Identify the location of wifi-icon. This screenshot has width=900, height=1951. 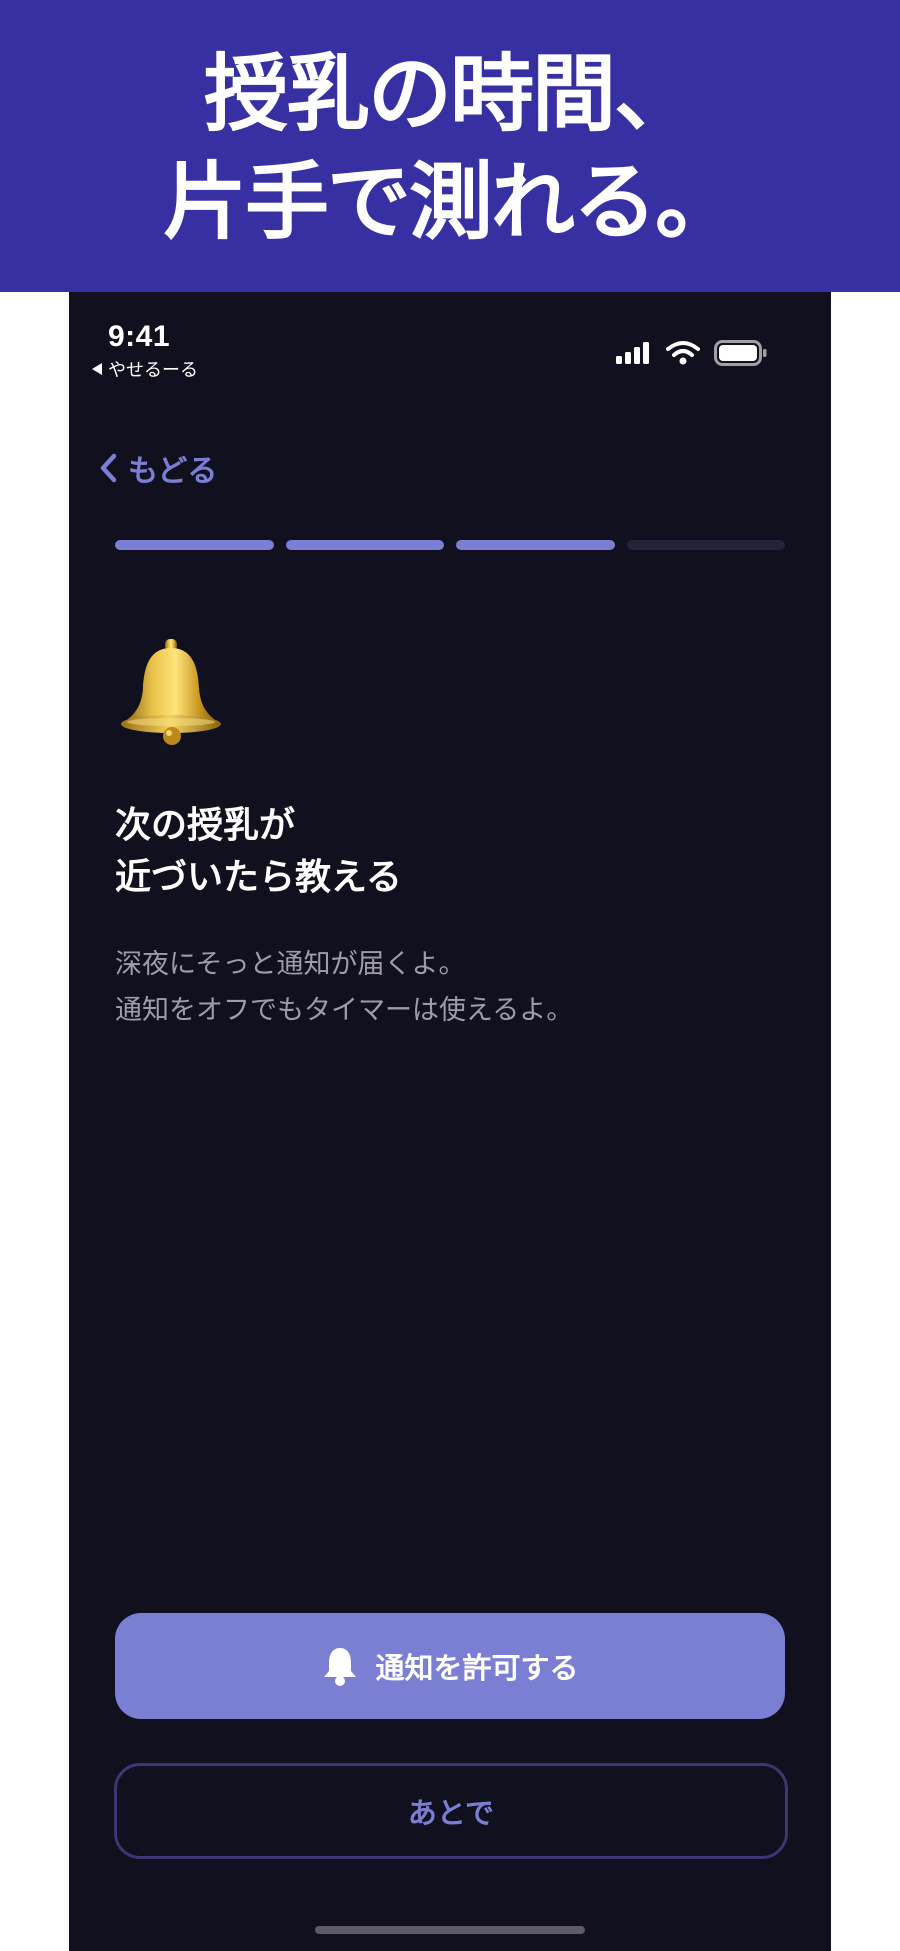
(683, 353).